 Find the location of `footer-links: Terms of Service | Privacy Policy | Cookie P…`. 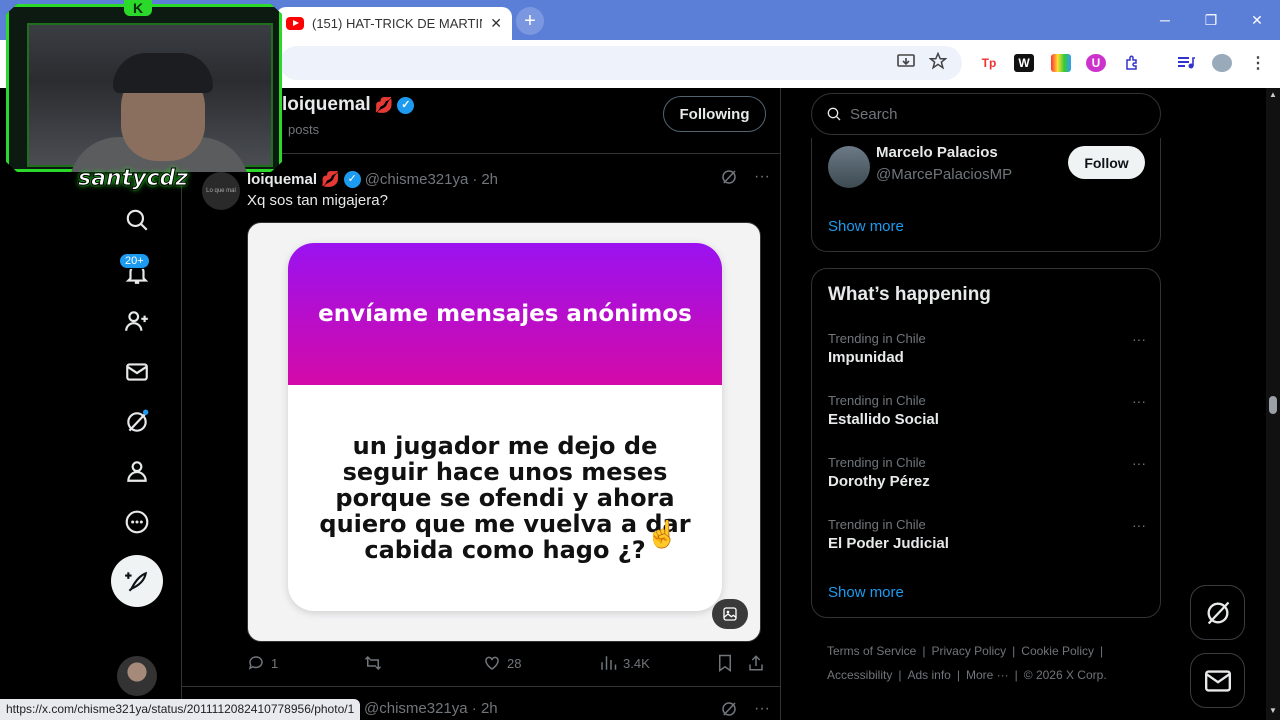

footer-links: Terms of Service | Privacy Policy | Cookie P… is located at coordinates (987, 663).